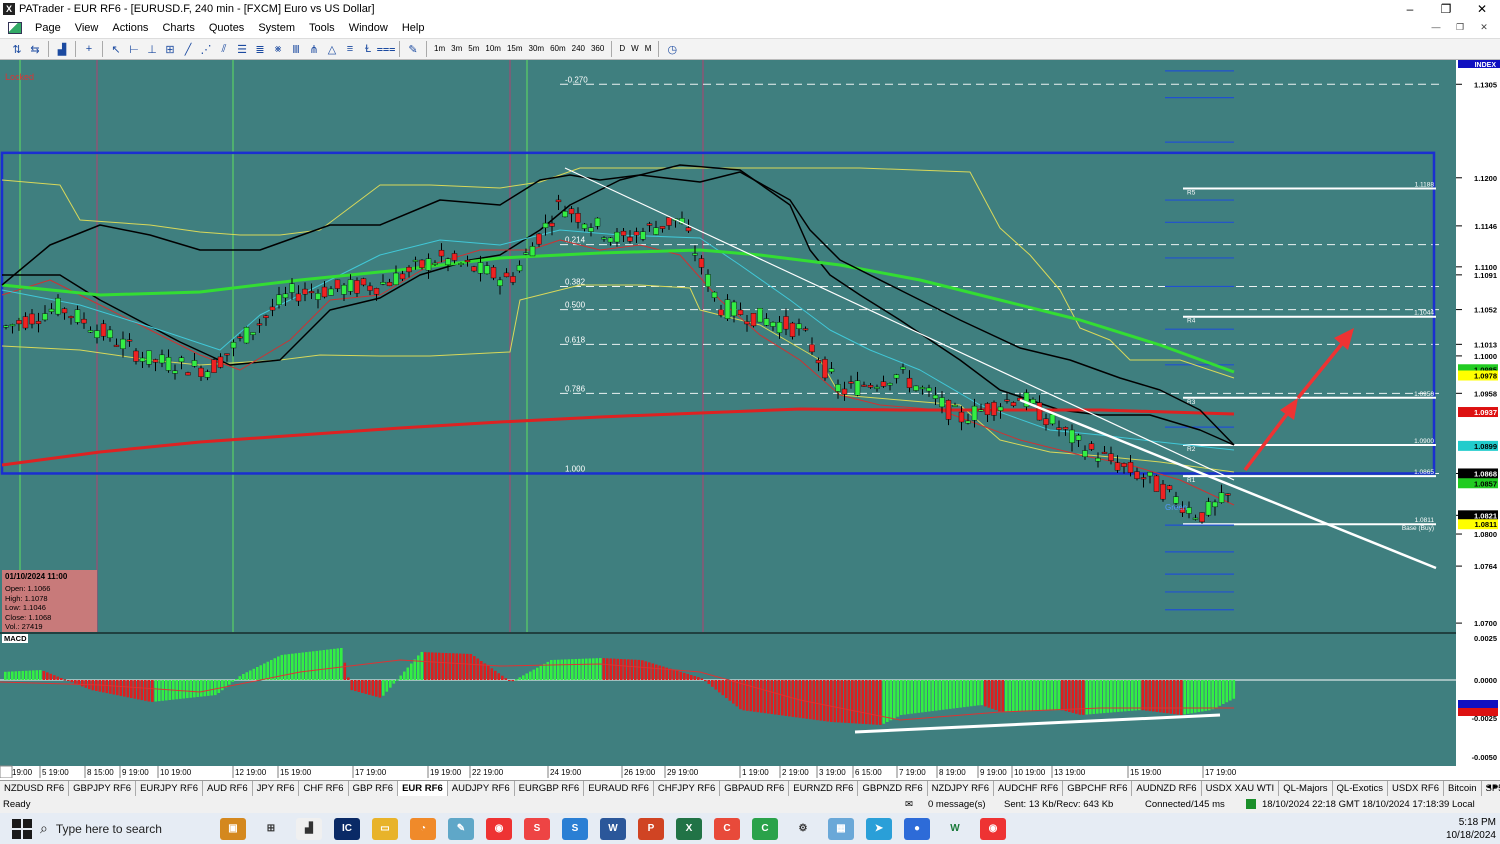 The image size is (1500, 844). Describe the element at coordinates (687, 788) in the screenshot. I see `symbol-tab: CHFJPY RF6` at that location.